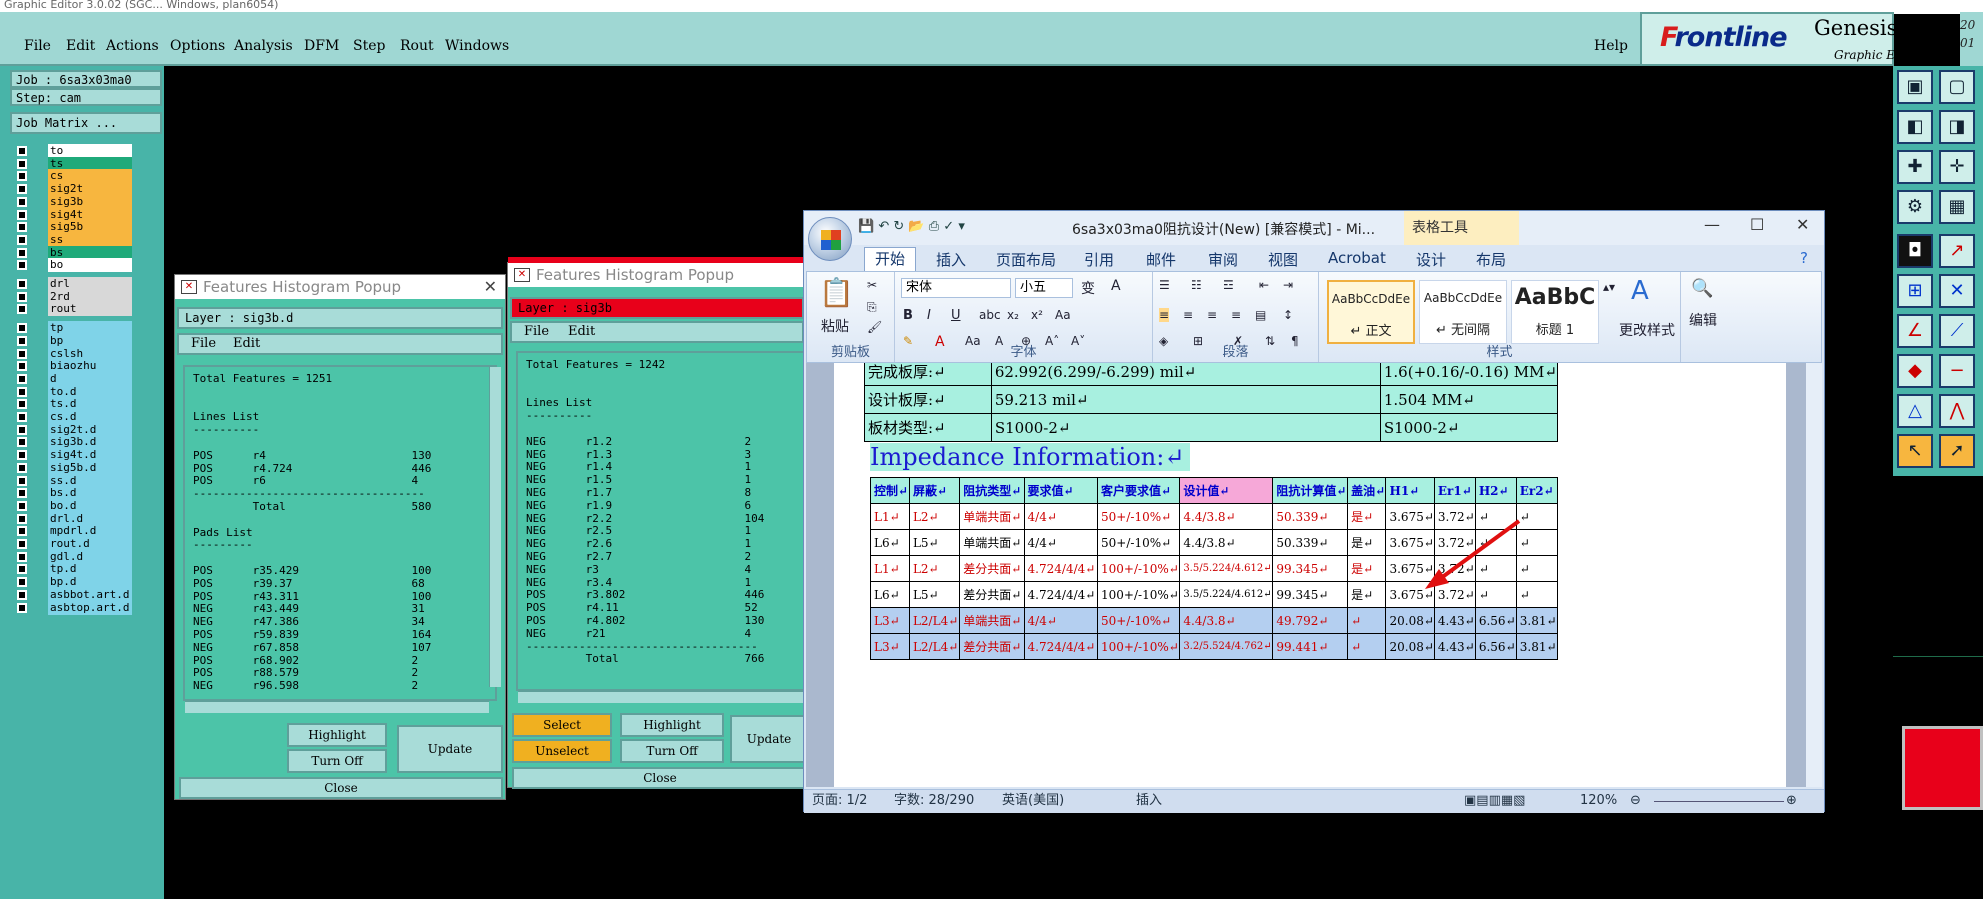 Image resolution: width=1983 pixels, height=899 pixels. Describe the element at coordinates (1431, 259) in the screenshot. I see `tab-design: 设计` at that location.